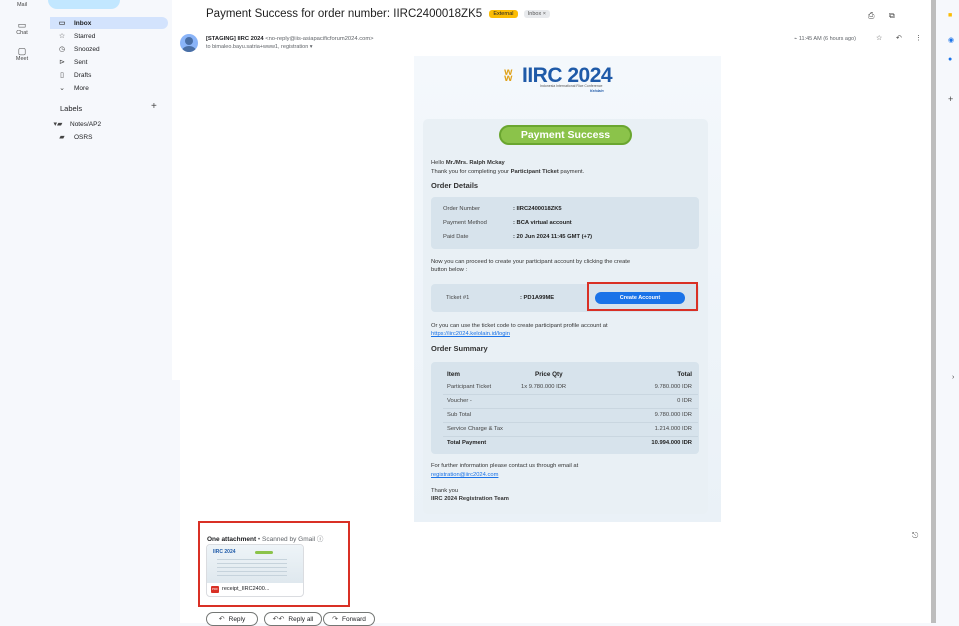 This screenshot has width=959, height=626. Describe the element at coordinates (86, 124) in the screenshot. I see `nav-label-text: Notes/AP2` at that location.